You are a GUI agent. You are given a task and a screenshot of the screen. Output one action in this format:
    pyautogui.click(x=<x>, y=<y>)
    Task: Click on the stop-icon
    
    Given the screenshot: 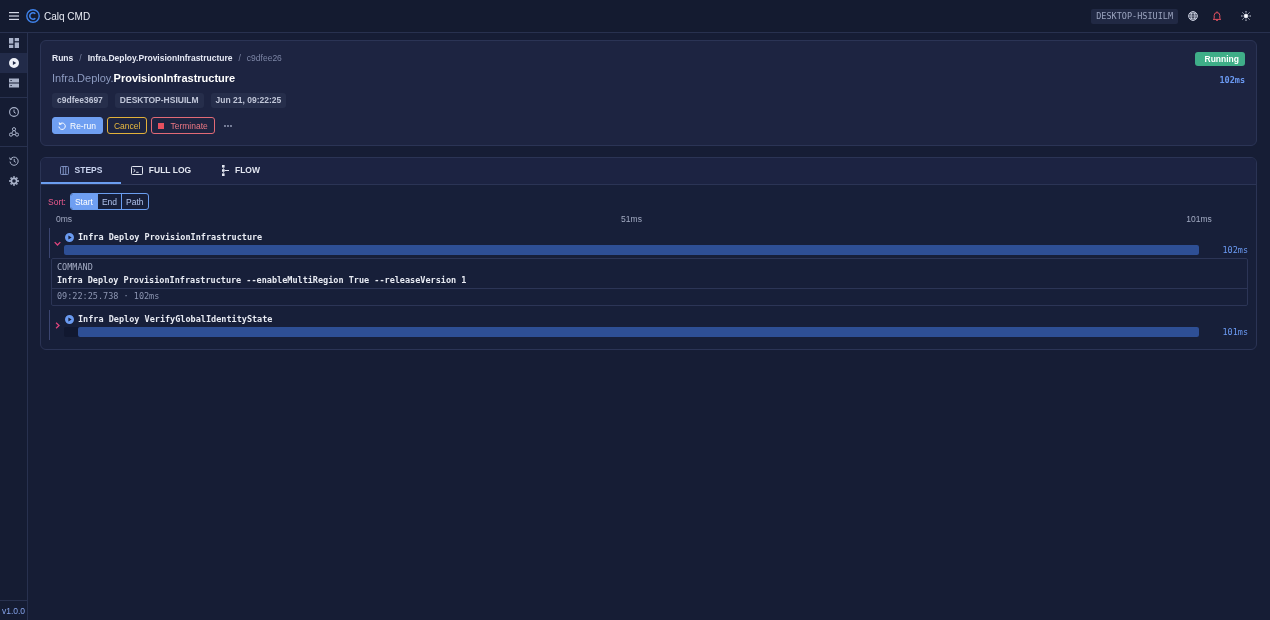 What is the action you would take?
    pyautogui.click(x=161, y=125)
    